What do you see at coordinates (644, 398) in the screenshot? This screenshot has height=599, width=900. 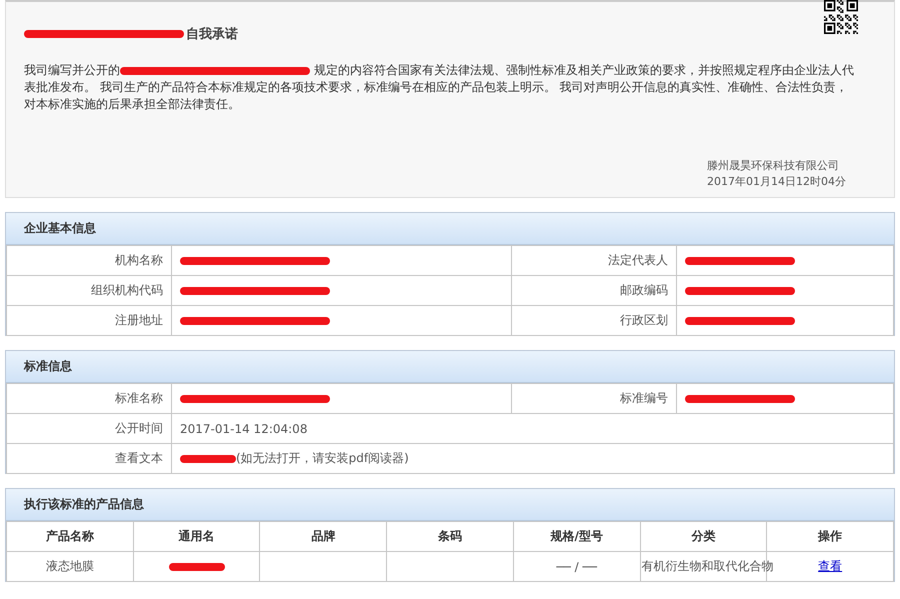 I see `field-label: 标准编号` at bounding box center [644, 398].